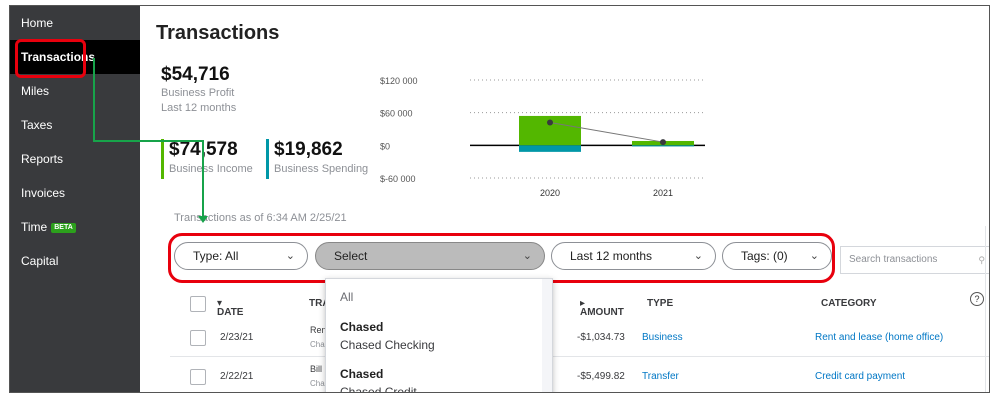  Describe the element at coordinates (611, 256) in the screenshot. I see `period-filter-label: Last 12 months` at that location.